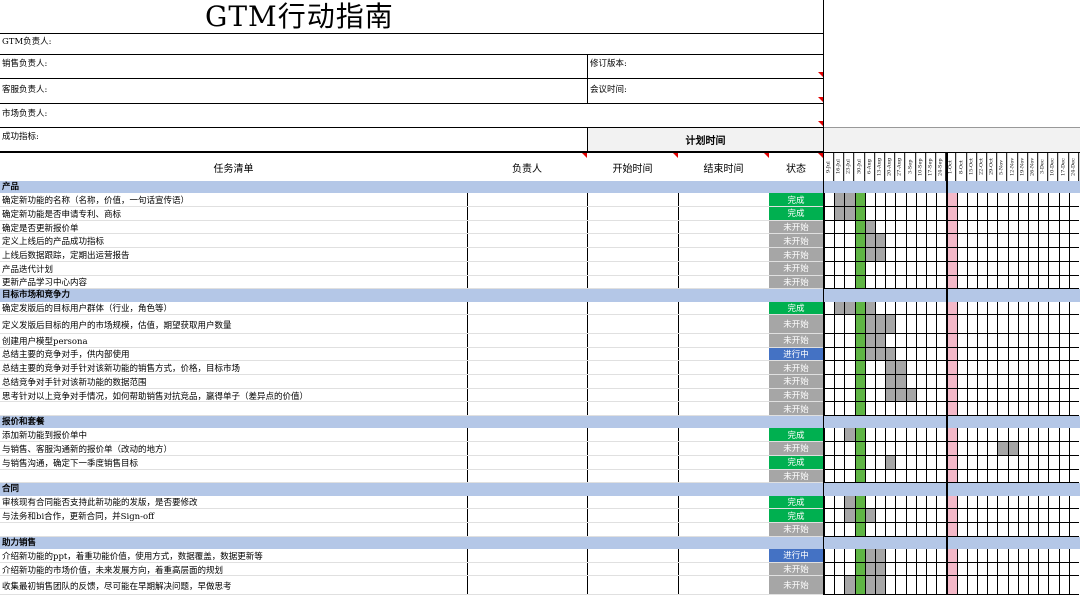  What do you see at coordinates (233, 283) in the screenshot?
I see `task-row-label: 更新产品学习中心内容` at bounding box center [233, 283].